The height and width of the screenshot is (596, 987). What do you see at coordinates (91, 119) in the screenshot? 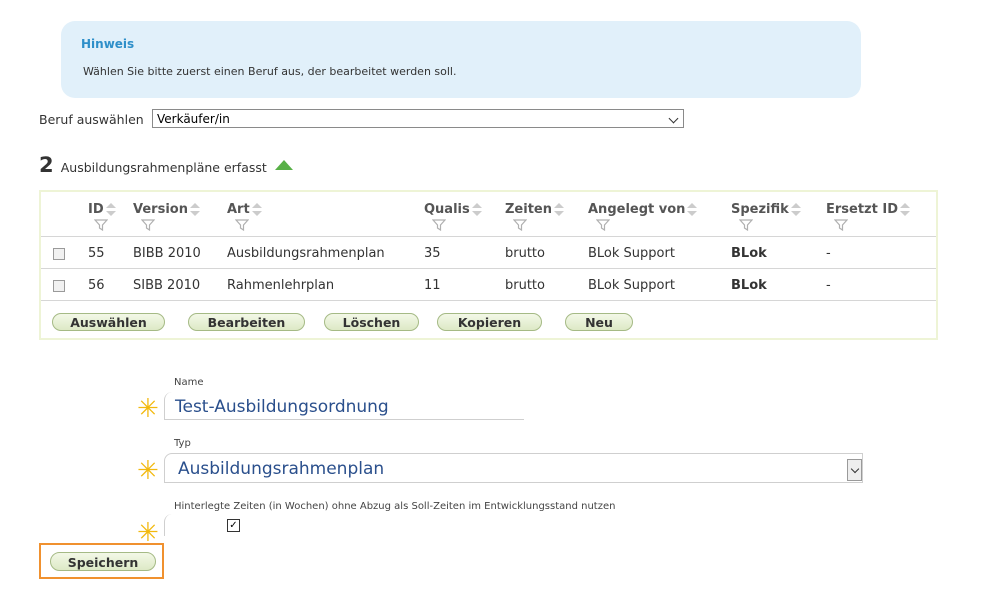
I see `beruf-label: Beruf auswählen` at bounding box center [91, 119].